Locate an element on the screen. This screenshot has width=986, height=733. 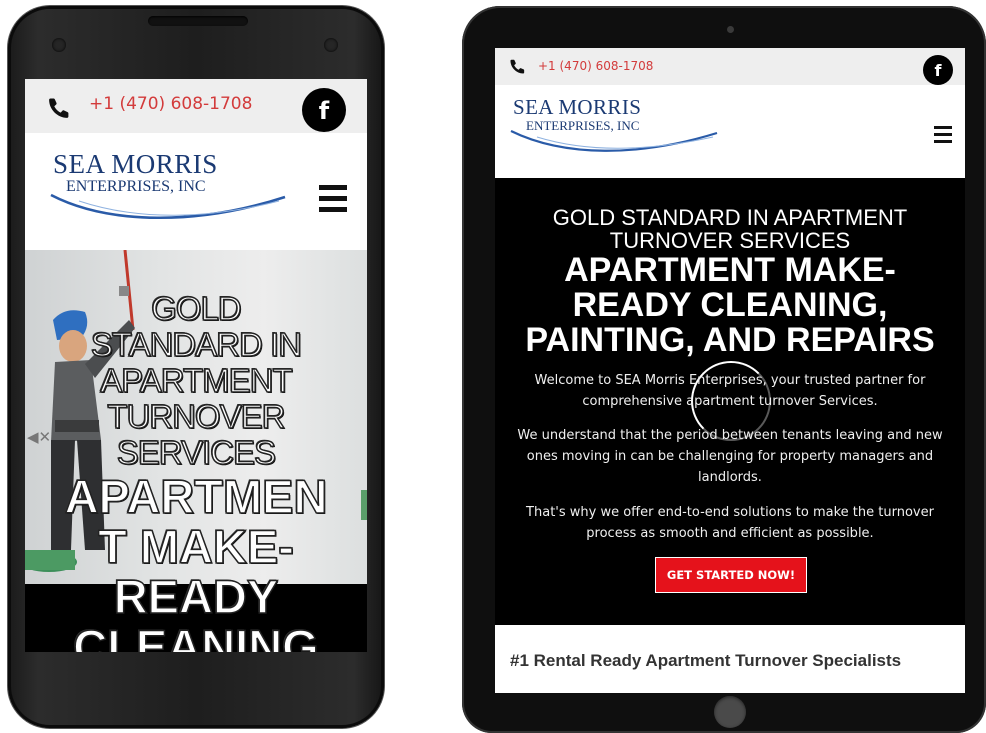
hero-sub-line: GOLD is located at coordinates (196, 309).